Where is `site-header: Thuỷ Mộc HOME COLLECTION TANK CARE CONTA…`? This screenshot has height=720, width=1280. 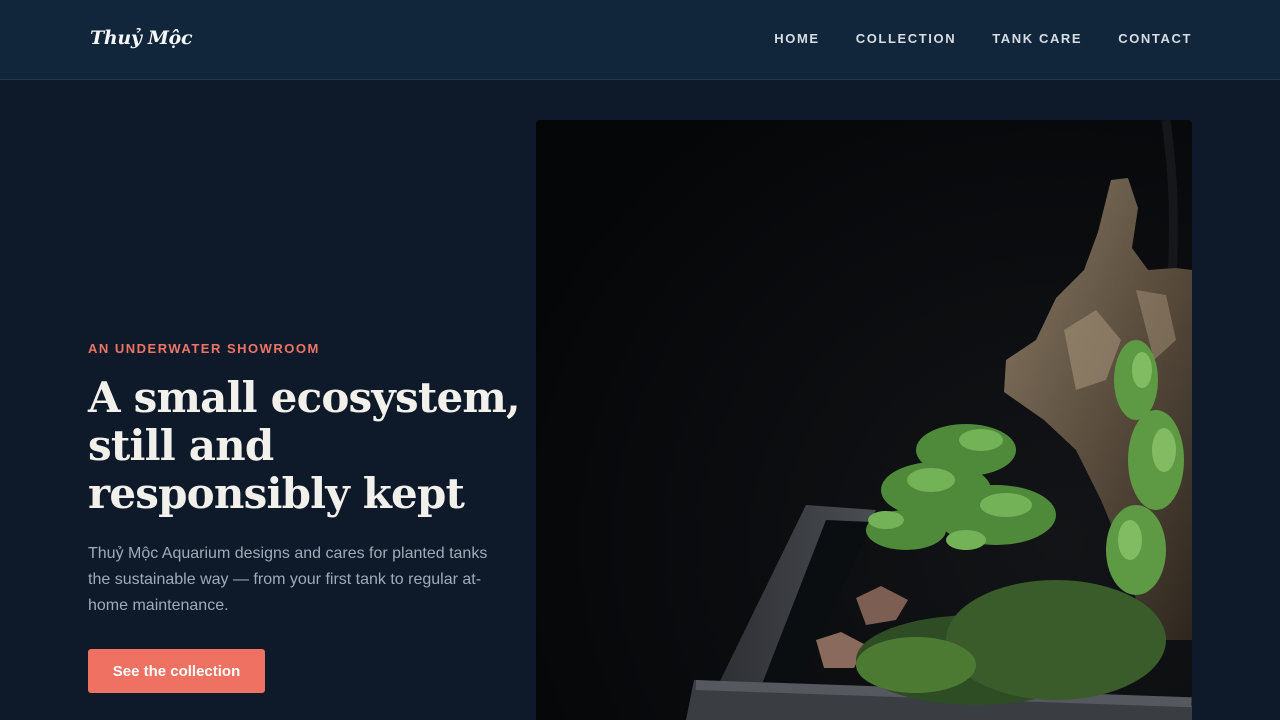 site-header: Thuỷ Mộc HOME COLLECTION TANK CARE CONTA… is located at coordinates (640, 40).